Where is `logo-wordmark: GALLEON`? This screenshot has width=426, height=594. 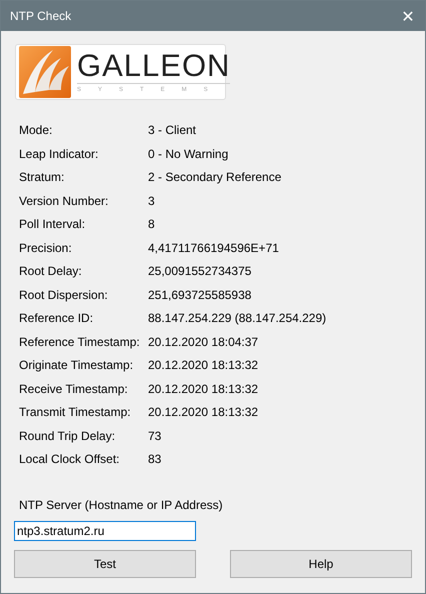 logo-wordmark: GALLEON is located at coordinates (153, 66).